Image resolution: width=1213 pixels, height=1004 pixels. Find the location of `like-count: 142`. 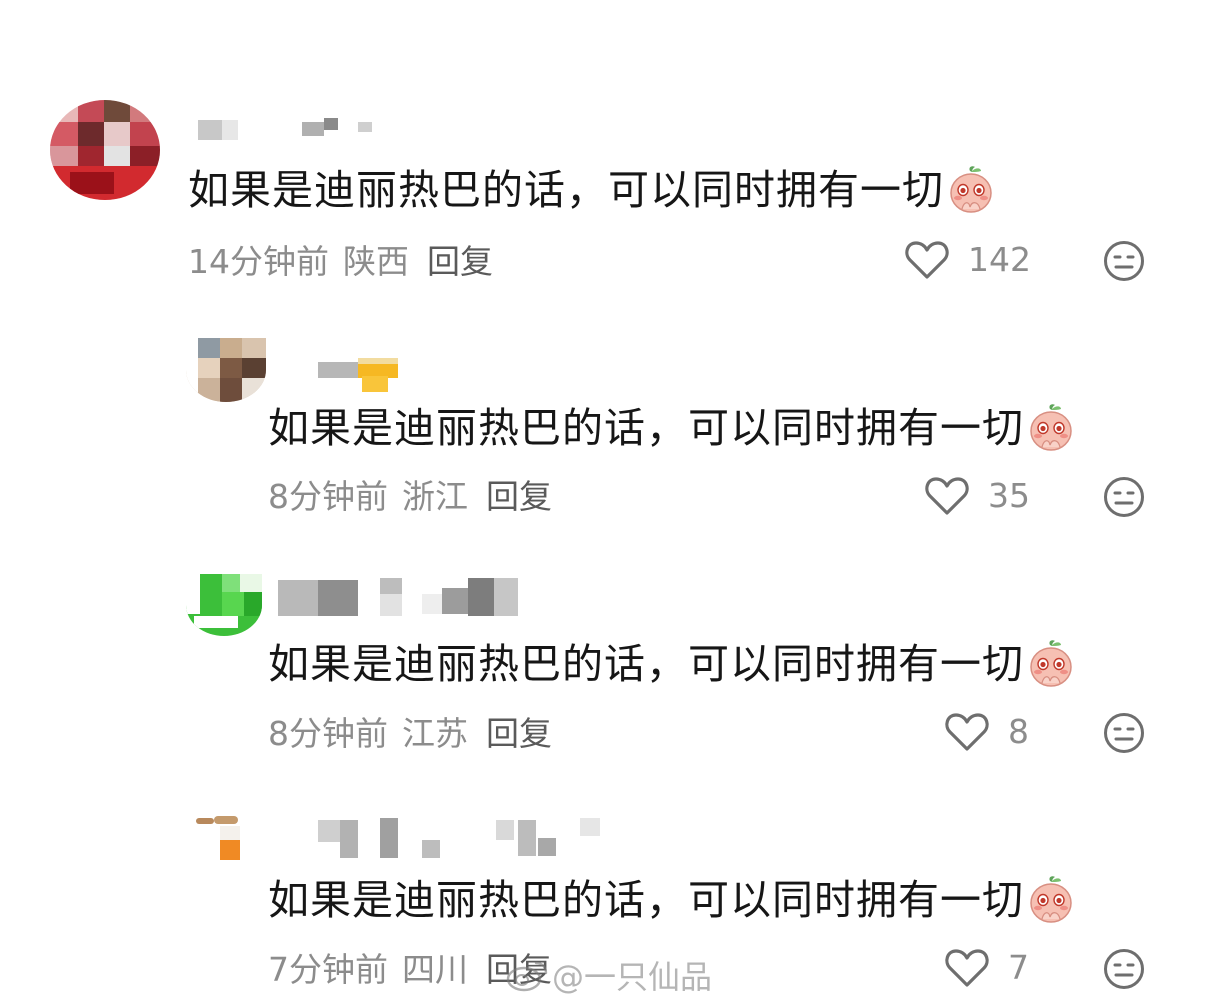

like-count: 142 is located at coordinates (999, 259).